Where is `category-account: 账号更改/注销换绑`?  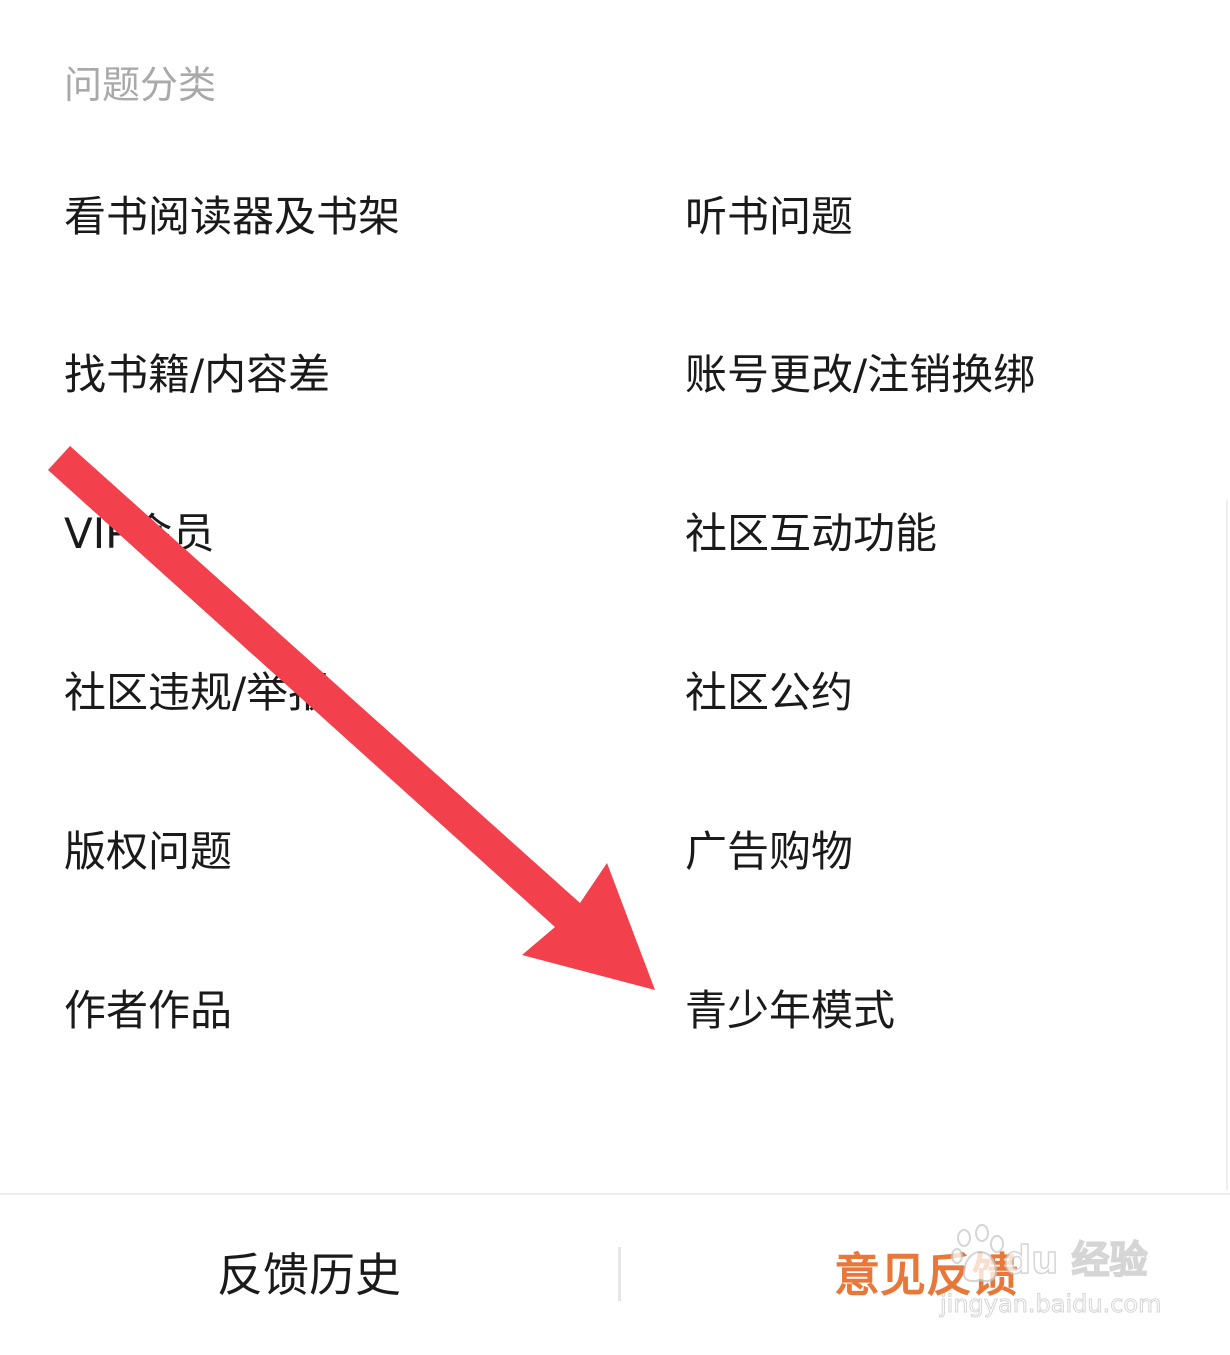
category-account: 账号更改/注销换绑 is located at coordinates (860, 375).